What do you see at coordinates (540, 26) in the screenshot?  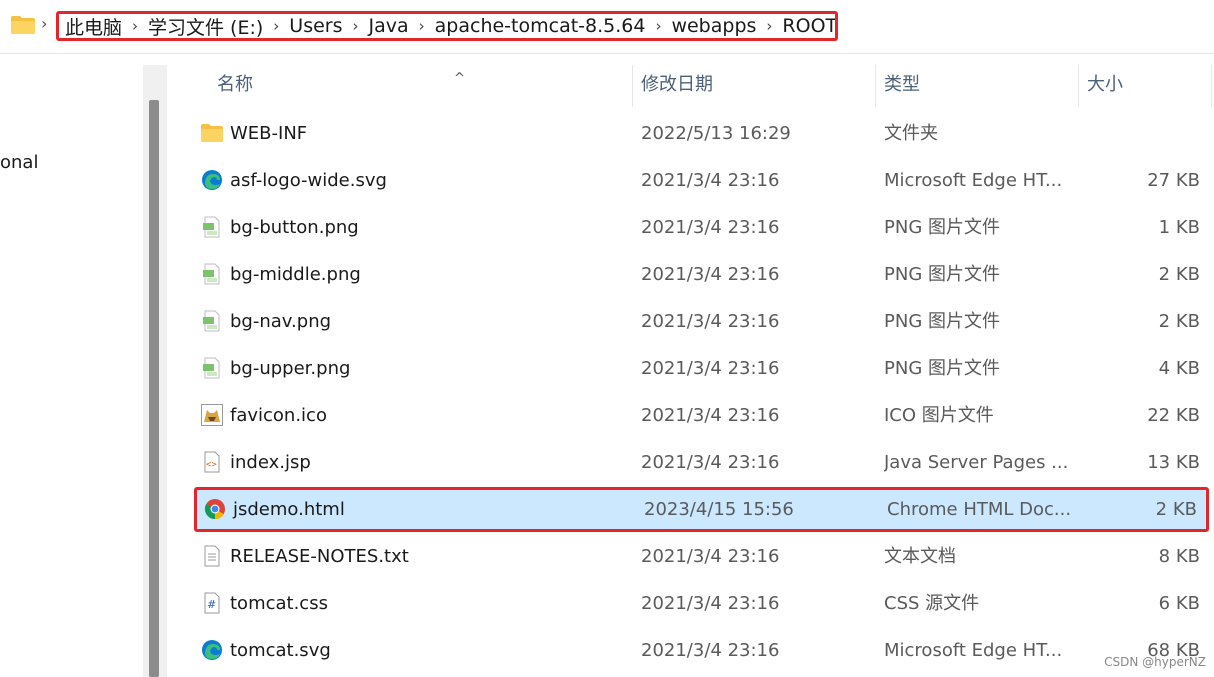 I see `breadcrumb-item: apache-tomcat-8.5.64` at bounding box center [540, 26].